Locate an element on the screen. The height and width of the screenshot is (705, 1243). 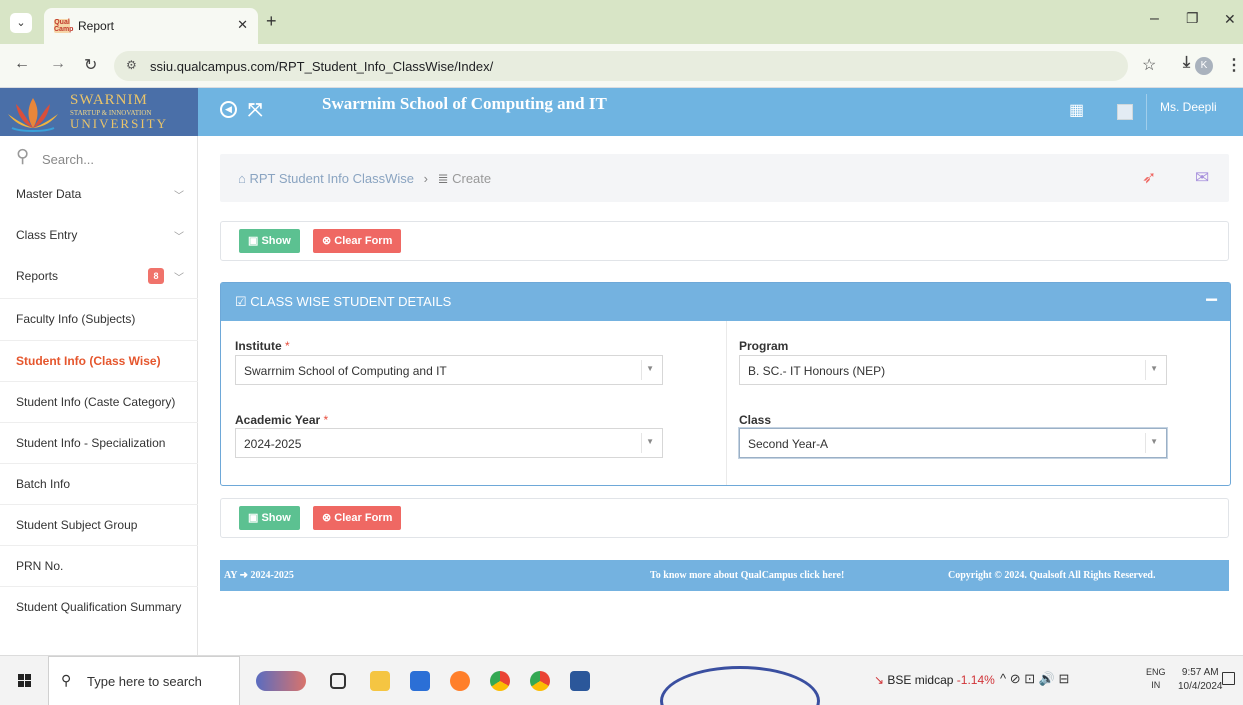
bookmark-star-icon: ☆ is located at coordinates (1149, 65).